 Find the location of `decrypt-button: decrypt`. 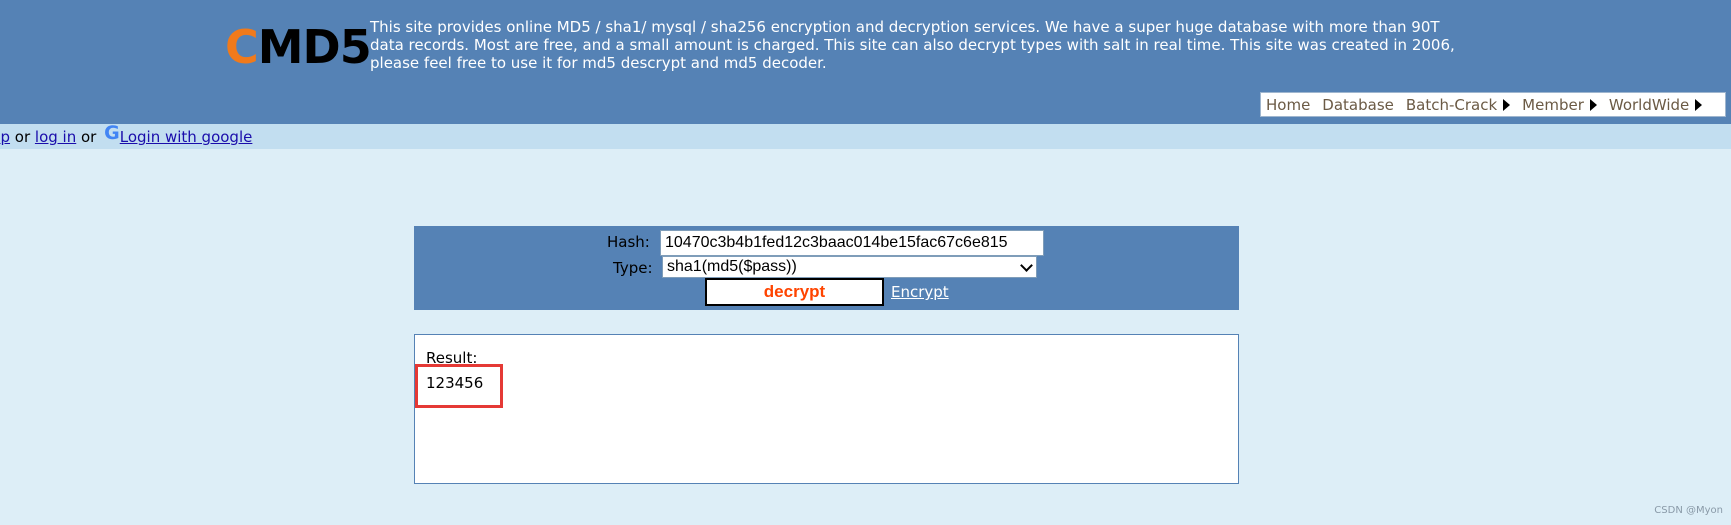

decrypt-button: decrypt is located at coordinates (794, 292).